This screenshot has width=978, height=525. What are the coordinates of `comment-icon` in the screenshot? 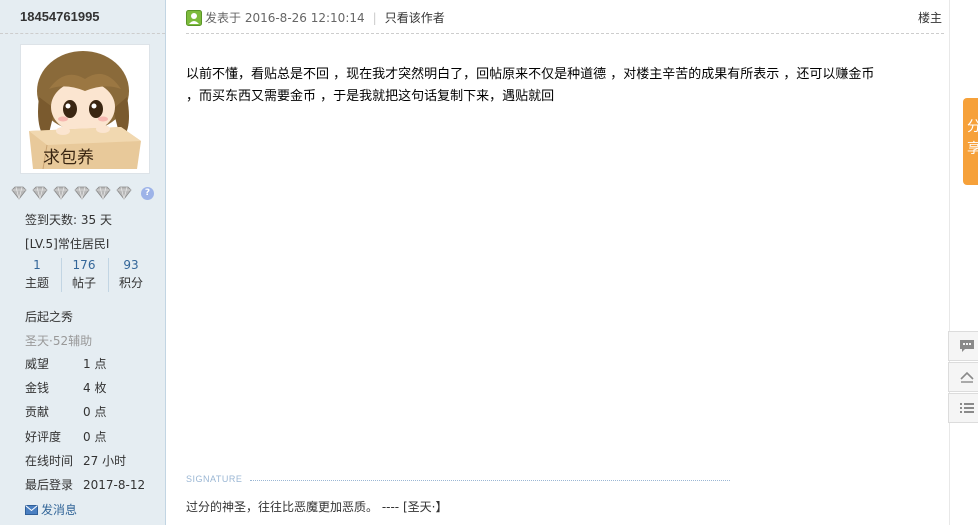 It's located at (967, 346).